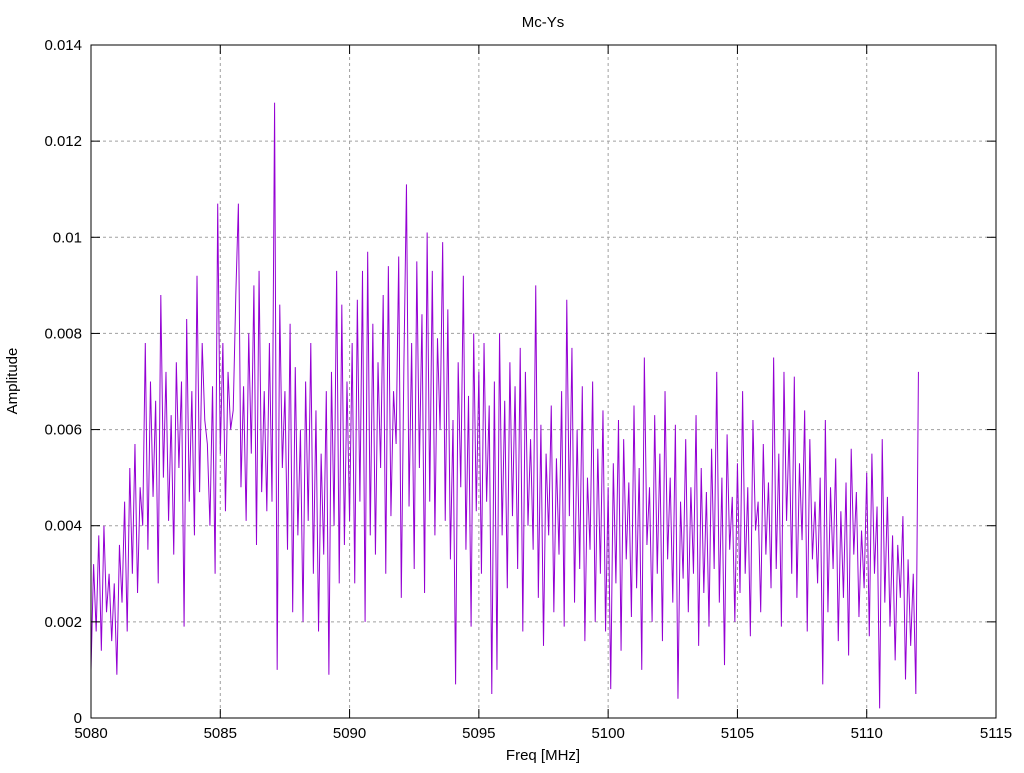 This screenshot has height=773, width=1024. I want to click on y-tick-label: 0.002, so click(63, 622).